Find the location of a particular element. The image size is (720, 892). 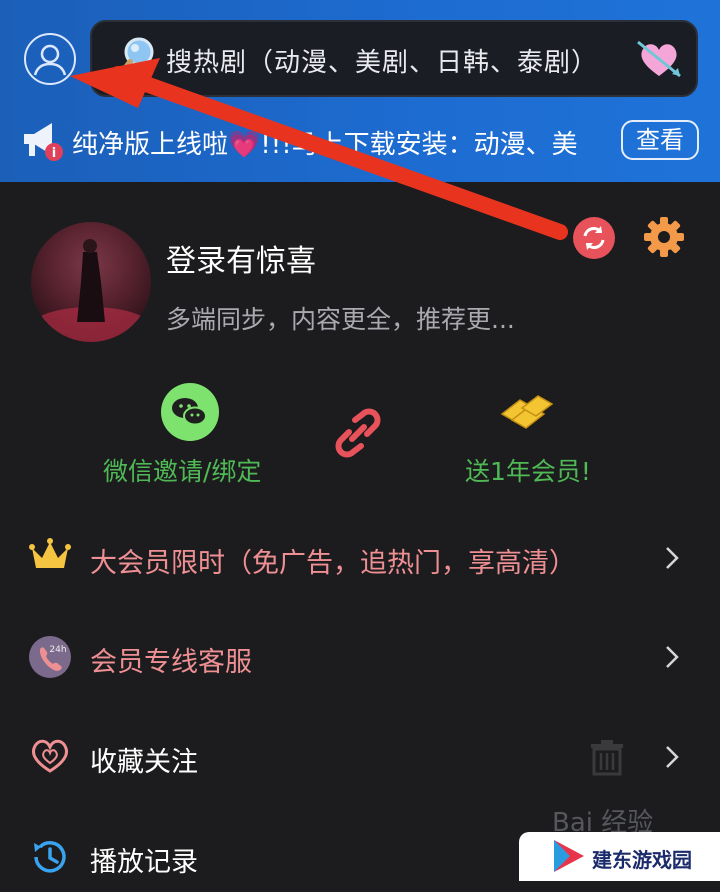

site-logo-icon is located at coordinates (569, 856).